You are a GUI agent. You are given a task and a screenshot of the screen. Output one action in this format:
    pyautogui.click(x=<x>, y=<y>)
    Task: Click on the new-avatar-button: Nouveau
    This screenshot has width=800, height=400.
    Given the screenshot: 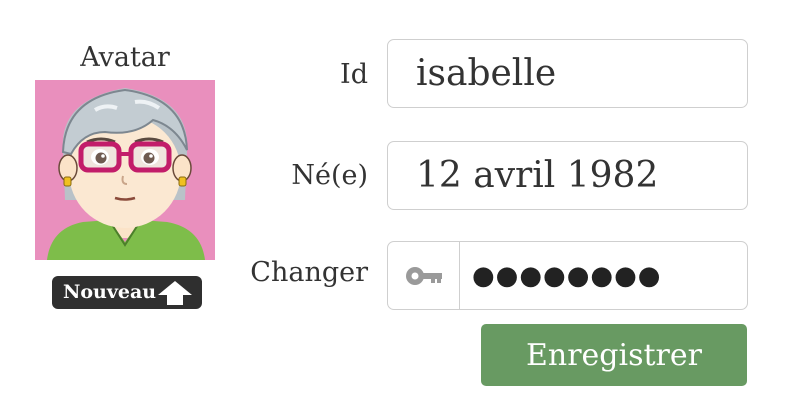 What is the action you would take?
    pyautogui.click(x=127, y=292)
    